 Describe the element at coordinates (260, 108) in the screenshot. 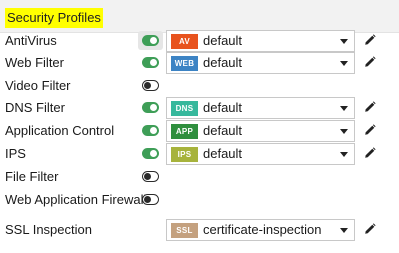

I see `dns-filter-profile-select: DNS default` at that location.